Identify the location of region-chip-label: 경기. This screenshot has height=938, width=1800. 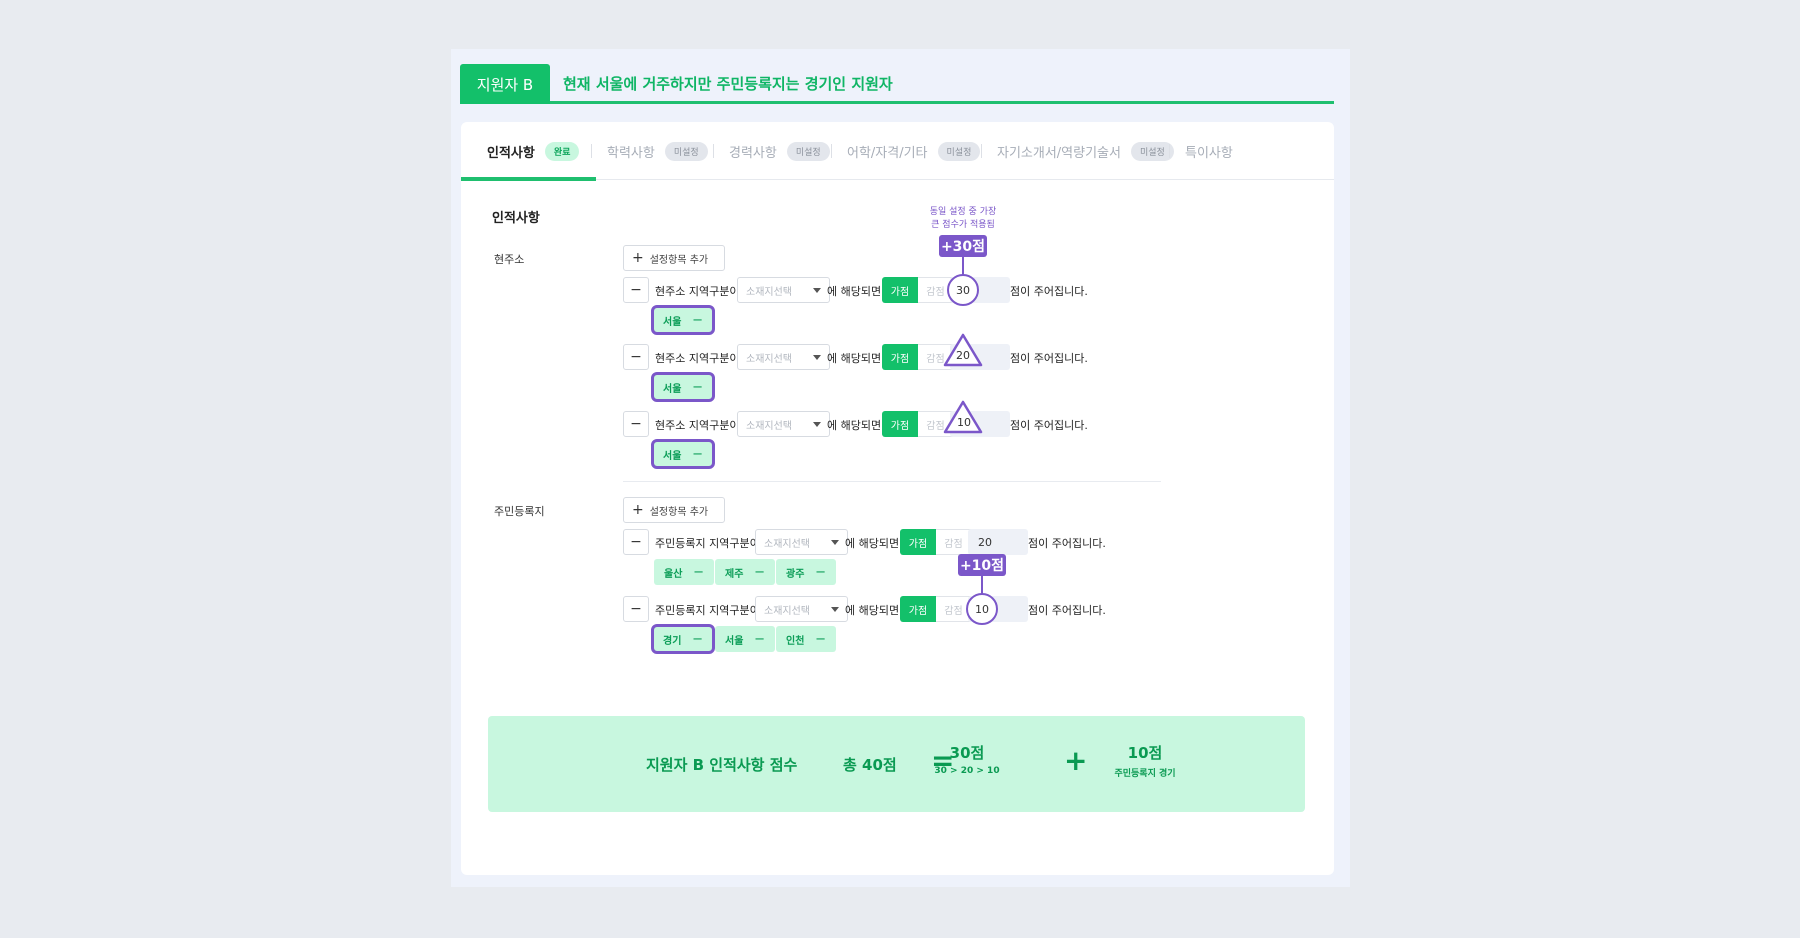
(672, 641).